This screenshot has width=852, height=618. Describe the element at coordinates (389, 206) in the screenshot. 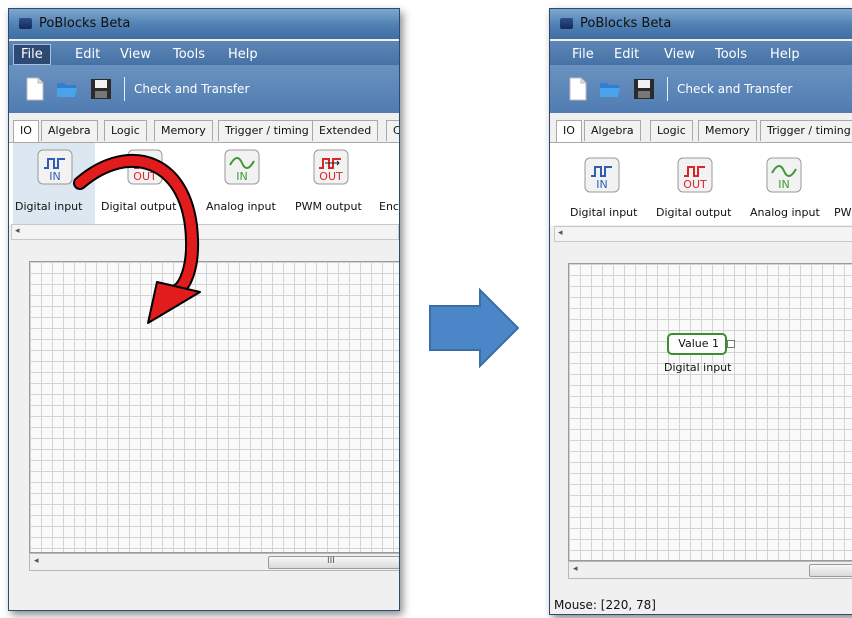

I see `palette-label: Enc` at that location.